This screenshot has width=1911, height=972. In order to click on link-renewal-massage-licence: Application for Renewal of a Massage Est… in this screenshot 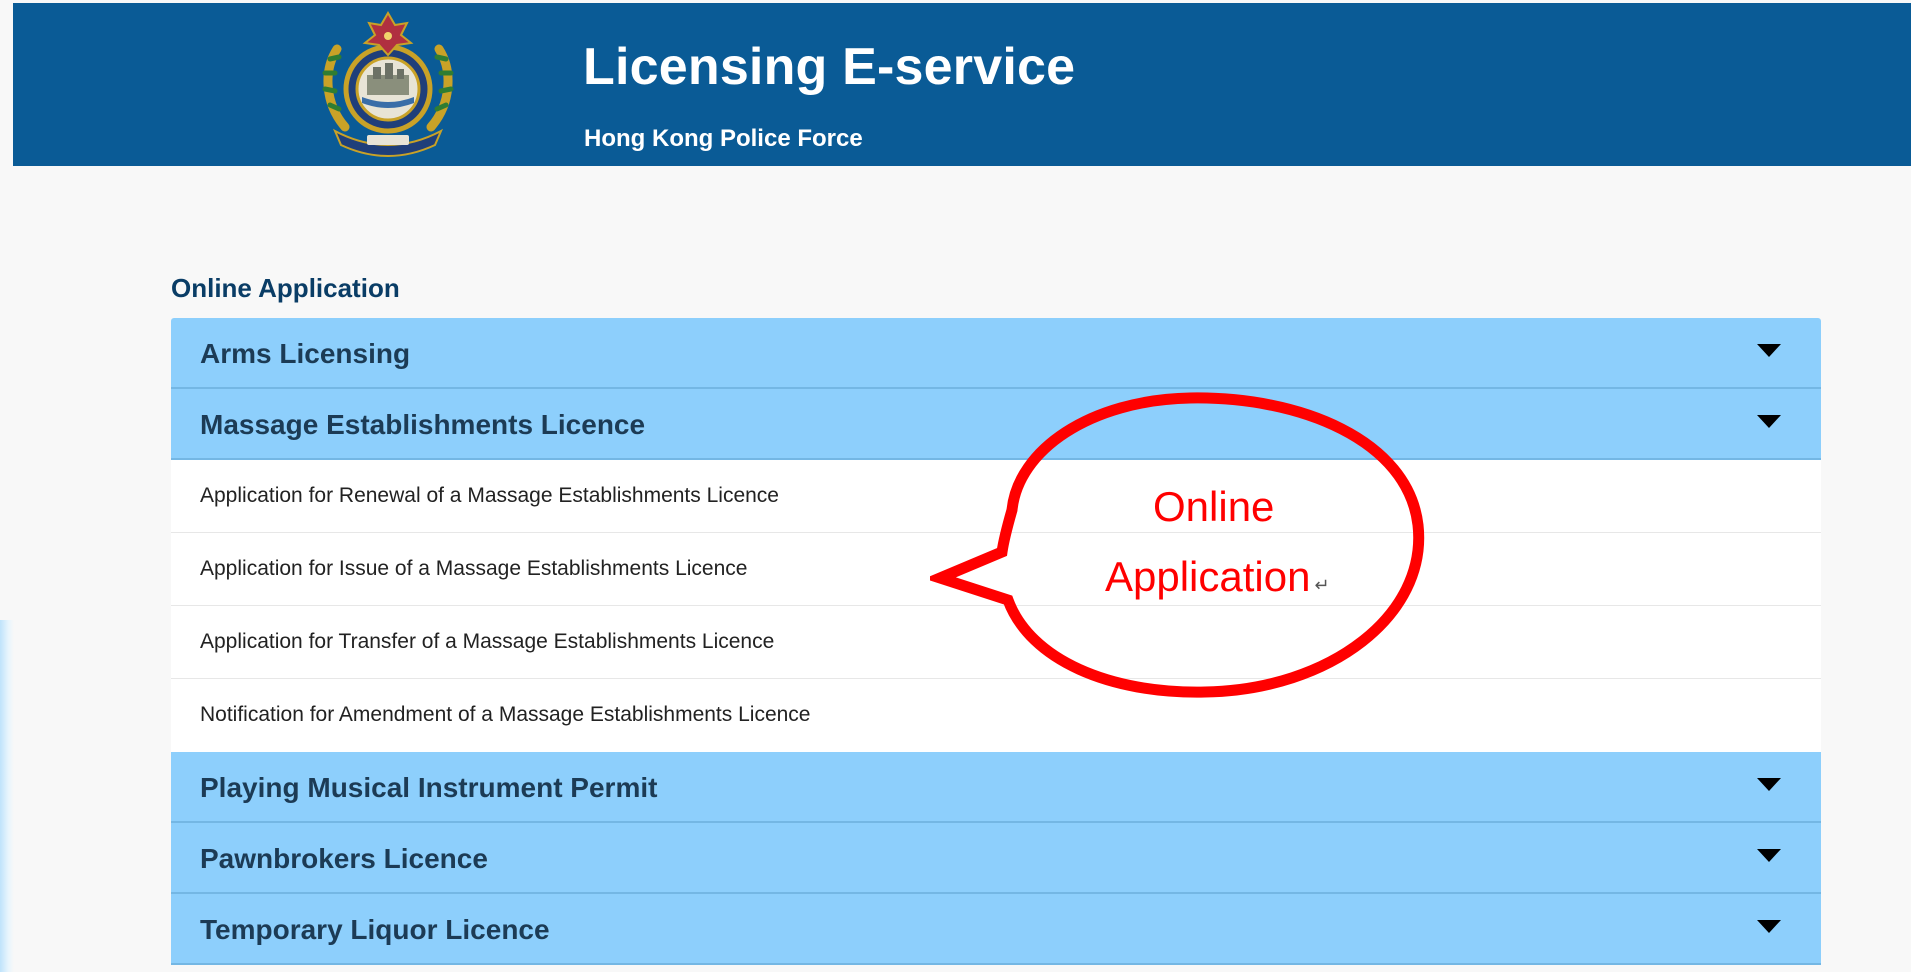, I will do `click(996, 496)`.